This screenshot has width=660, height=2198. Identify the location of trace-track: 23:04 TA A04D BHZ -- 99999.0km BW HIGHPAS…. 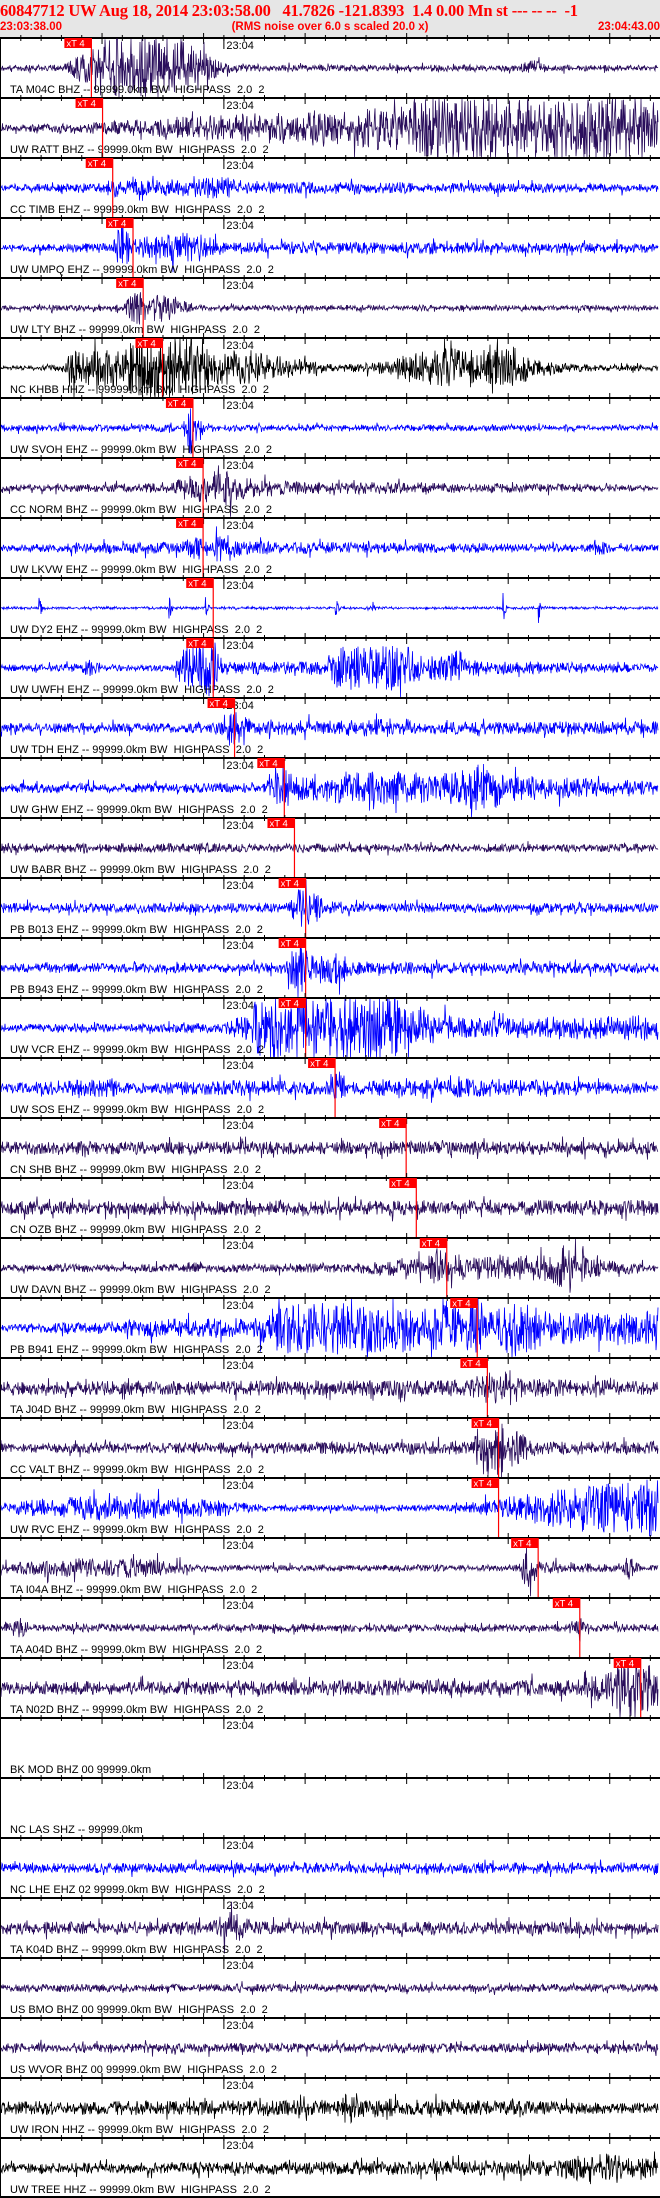
(330, 1625).